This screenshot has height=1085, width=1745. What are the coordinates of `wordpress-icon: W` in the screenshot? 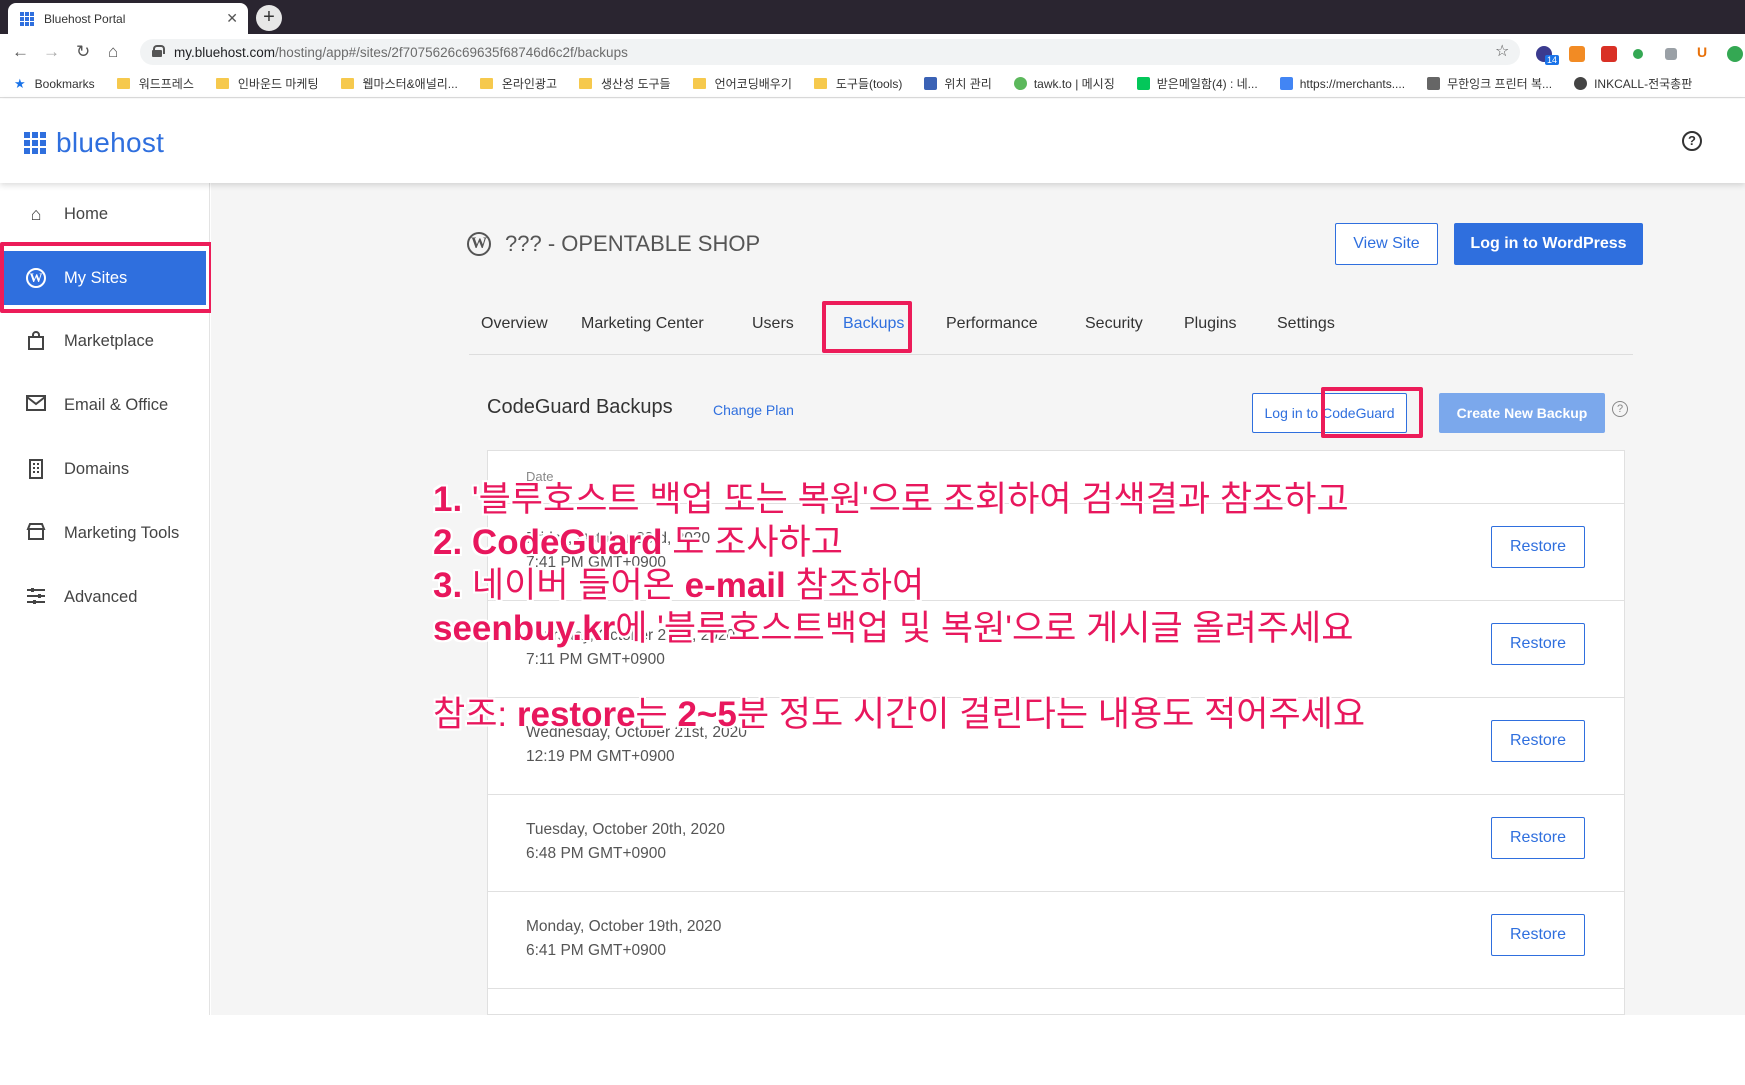 It's located at (479, 244).